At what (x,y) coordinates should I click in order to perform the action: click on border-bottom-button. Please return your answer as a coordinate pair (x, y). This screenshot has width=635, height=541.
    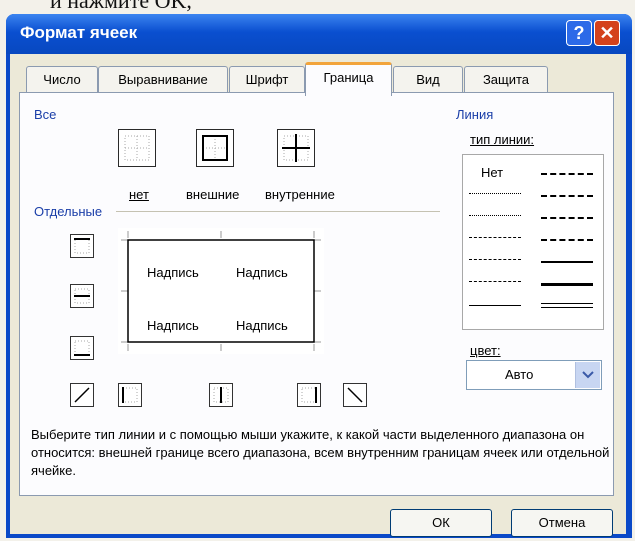
    Looking at the image, I should click on (82, 348).